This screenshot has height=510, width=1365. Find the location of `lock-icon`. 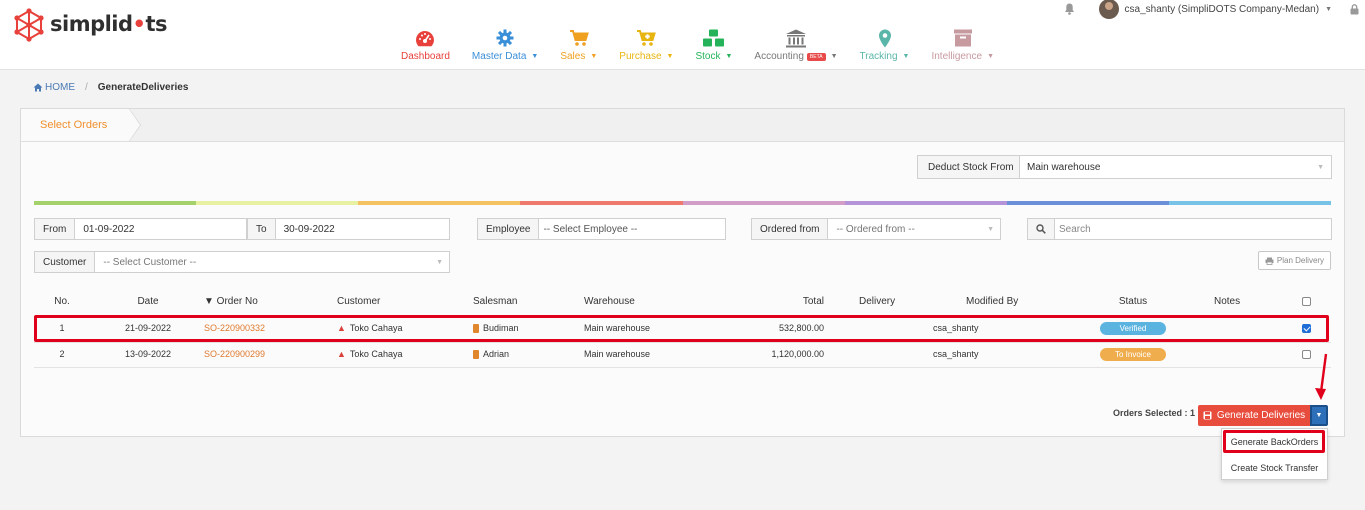

lock-icon is located at coordinates (1354, 9).